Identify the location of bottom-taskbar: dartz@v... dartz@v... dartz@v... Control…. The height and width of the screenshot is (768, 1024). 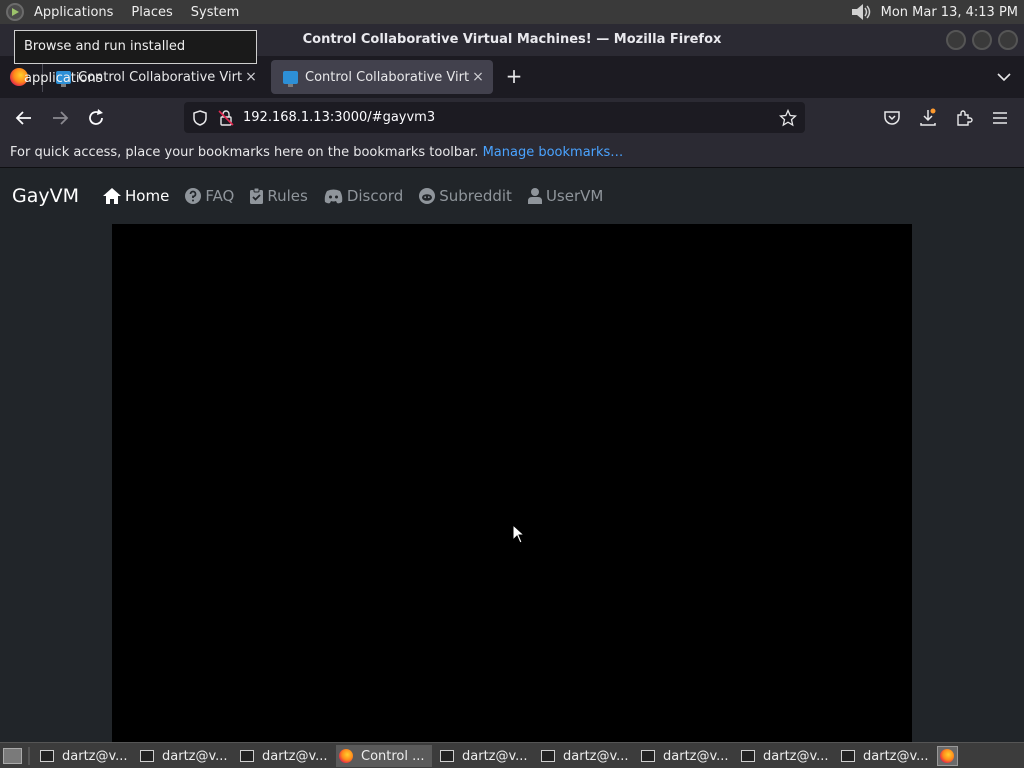
(512, 755).